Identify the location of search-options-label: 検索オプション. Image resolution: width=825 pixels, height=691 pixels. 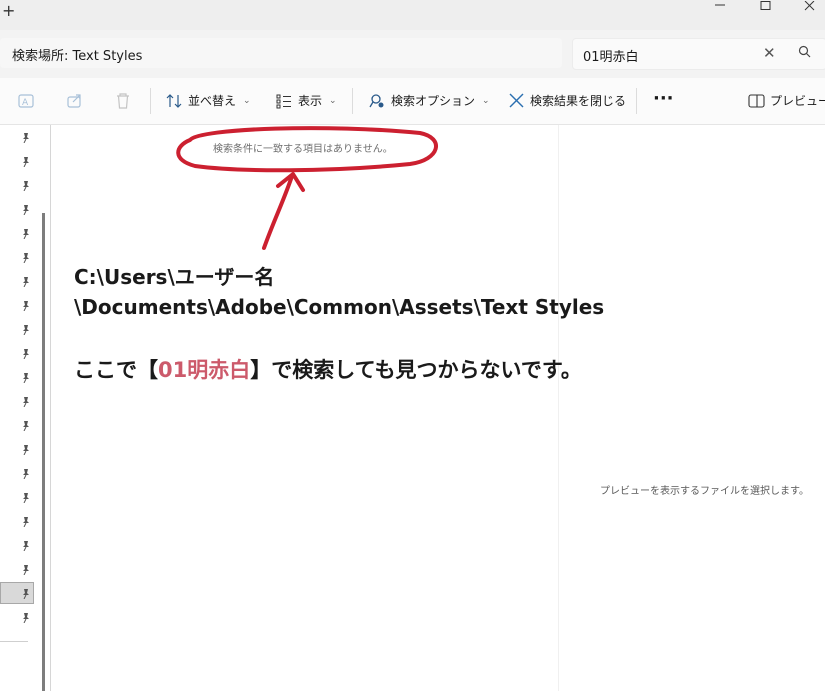
(433, 101).